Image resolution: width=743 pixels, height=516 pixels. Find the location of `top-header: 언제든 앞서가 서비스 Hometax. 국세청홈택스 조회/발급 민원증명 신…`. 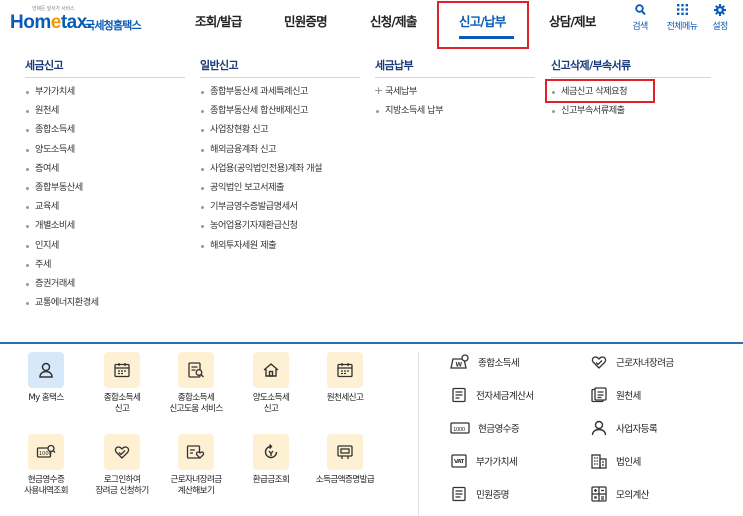

top-header: 언제든 앞서가 서비스 Hometax. 국세청홈택스 조회/발급 민원증명 신… is located at coordinates (371, 24).